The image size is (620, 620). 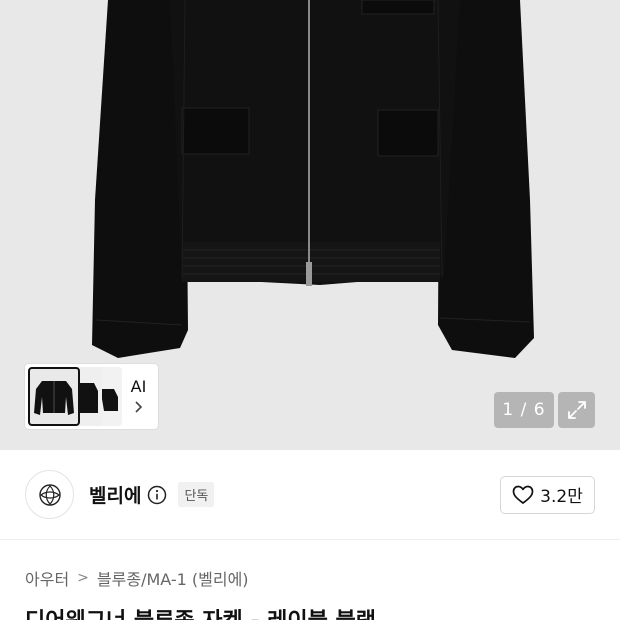 What do you see at coordinates (310, 495) in the screenshot?
I see `brand-row: 벨리에 단독 3.2만` at bounding box center [310, 495].